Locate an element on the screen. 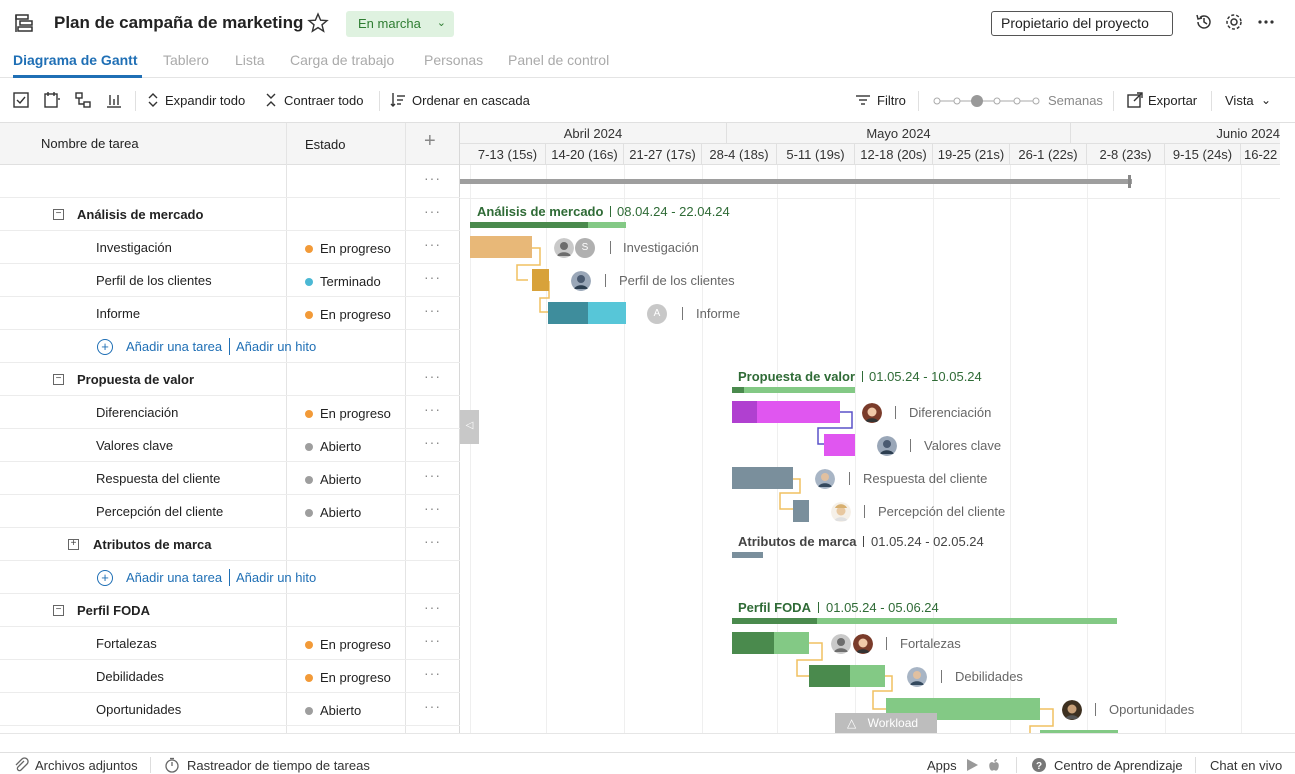 The image size is (1295, 774). task-bar-respuesta-cliente is located at coordinates (762, 478).